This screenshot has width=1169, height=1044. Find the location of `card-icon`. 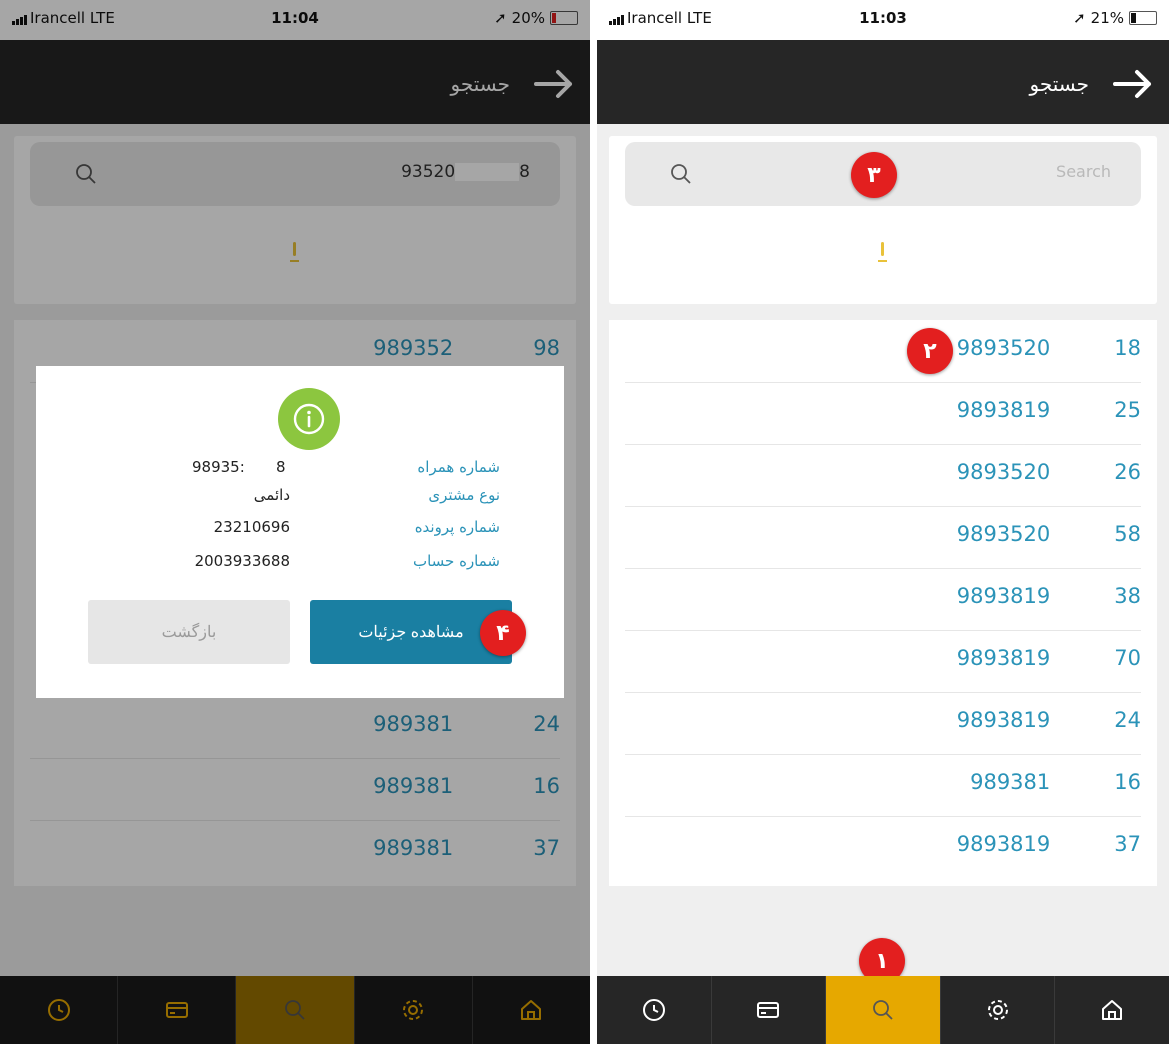

card-icon is located at coordinates (768, 1010).